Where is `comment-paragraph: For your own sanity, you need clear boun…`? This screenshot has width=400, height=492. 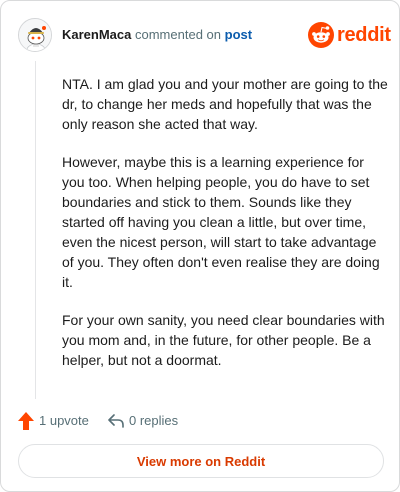 comment-paragraph: For your own sanity, you need clear boun… is located at coordinates (223, 340).